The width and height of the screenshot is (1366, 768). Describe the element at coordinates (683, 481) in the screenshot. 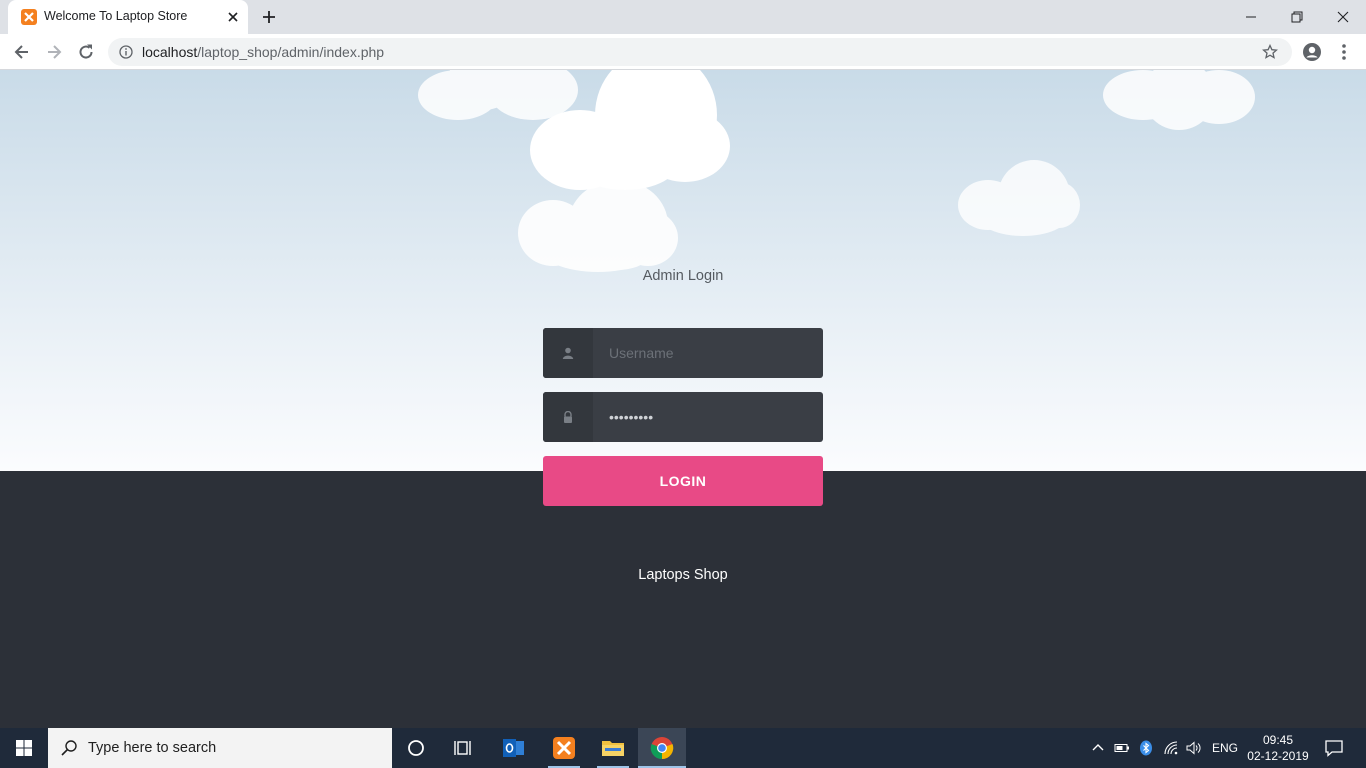

I see `login-button: LOGIN` at that location.